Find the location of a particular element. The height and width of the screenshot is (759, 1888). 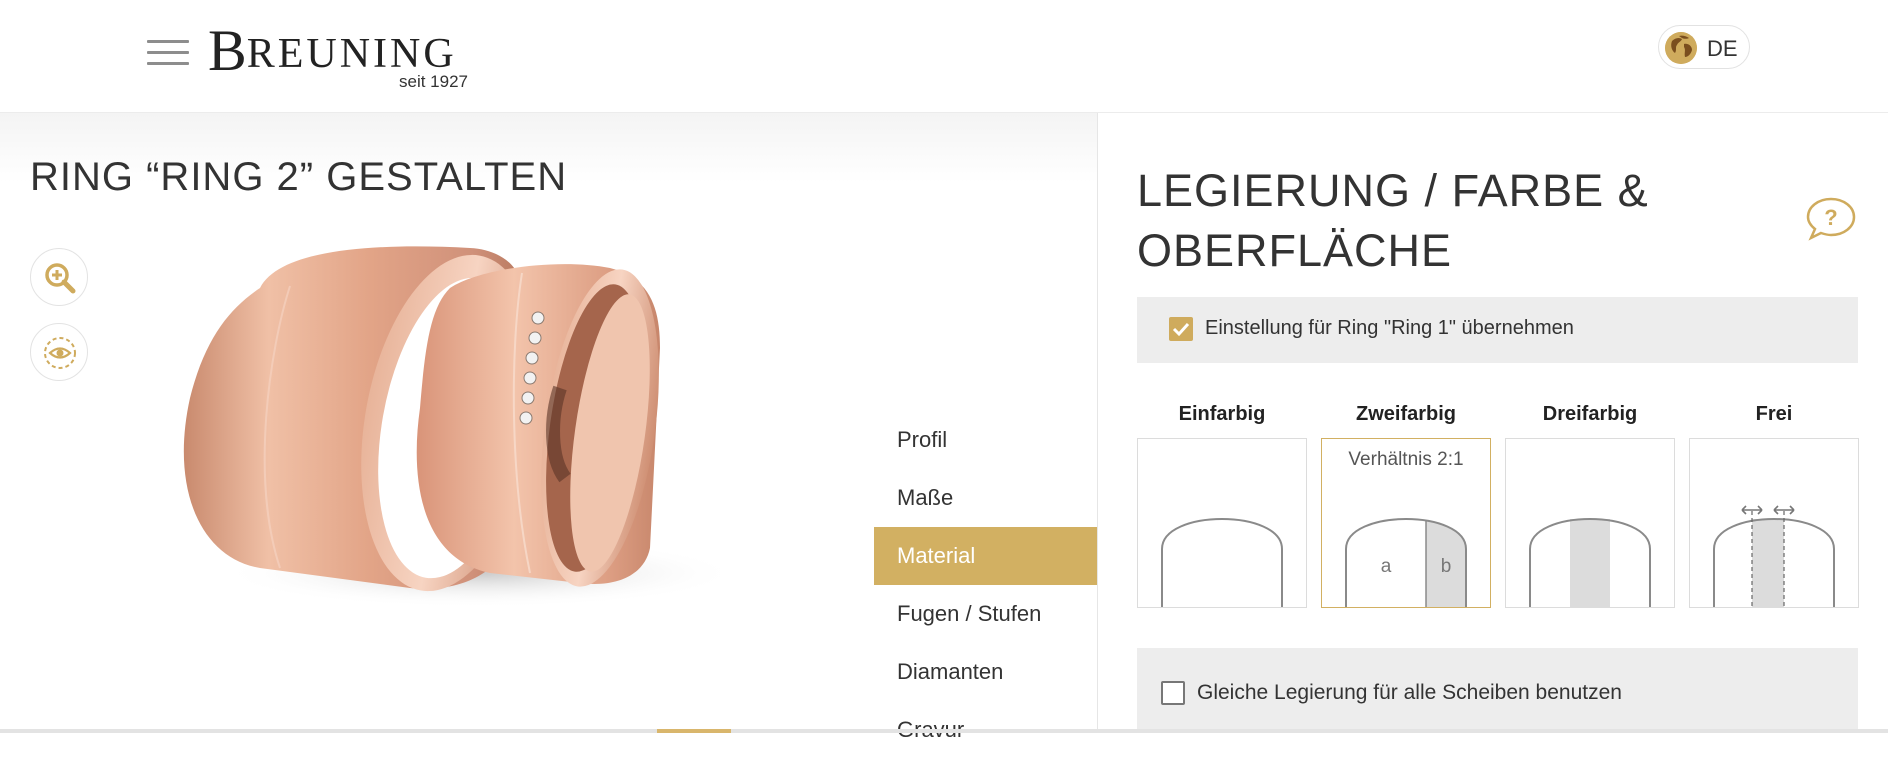

step-fugen-stufen: Fugen / Stufen is located at coordinates (999, 614).